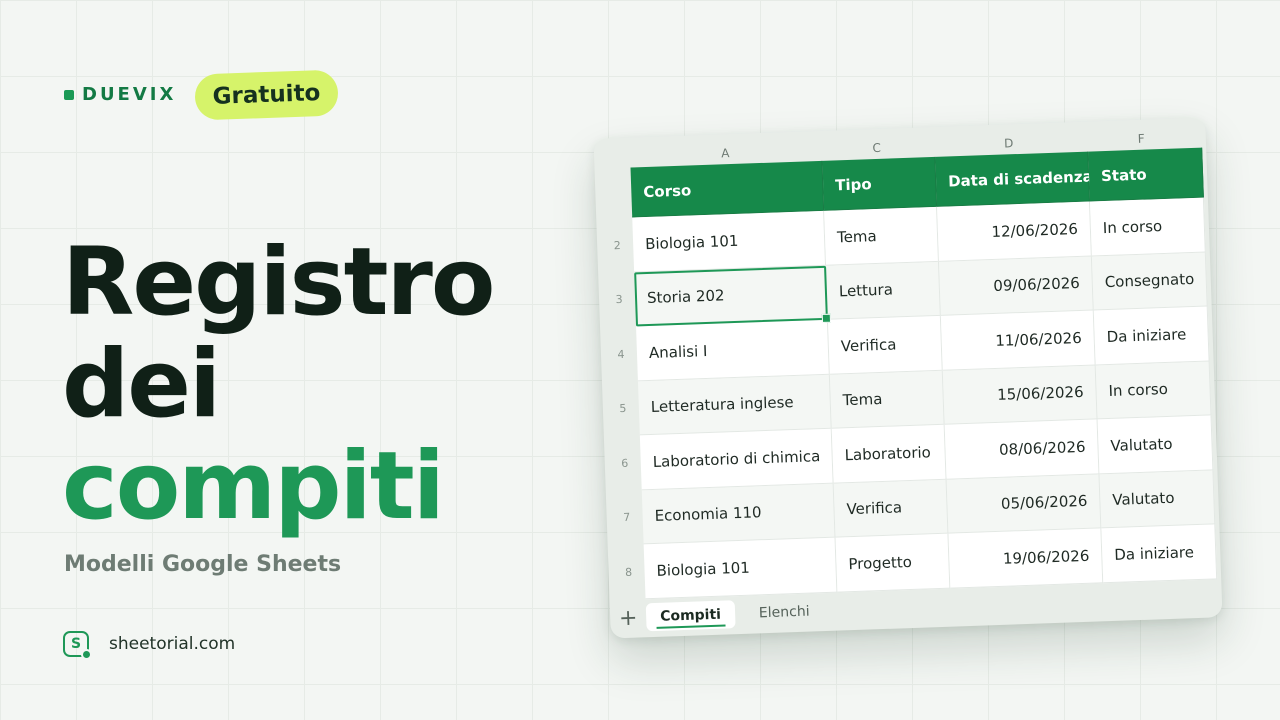 The height and width of the screenshot is (720, 1280). What do you see at coordinates (619, 299) in the screenshot?
I see `row-number: 3` at bounding box center [619, 299].